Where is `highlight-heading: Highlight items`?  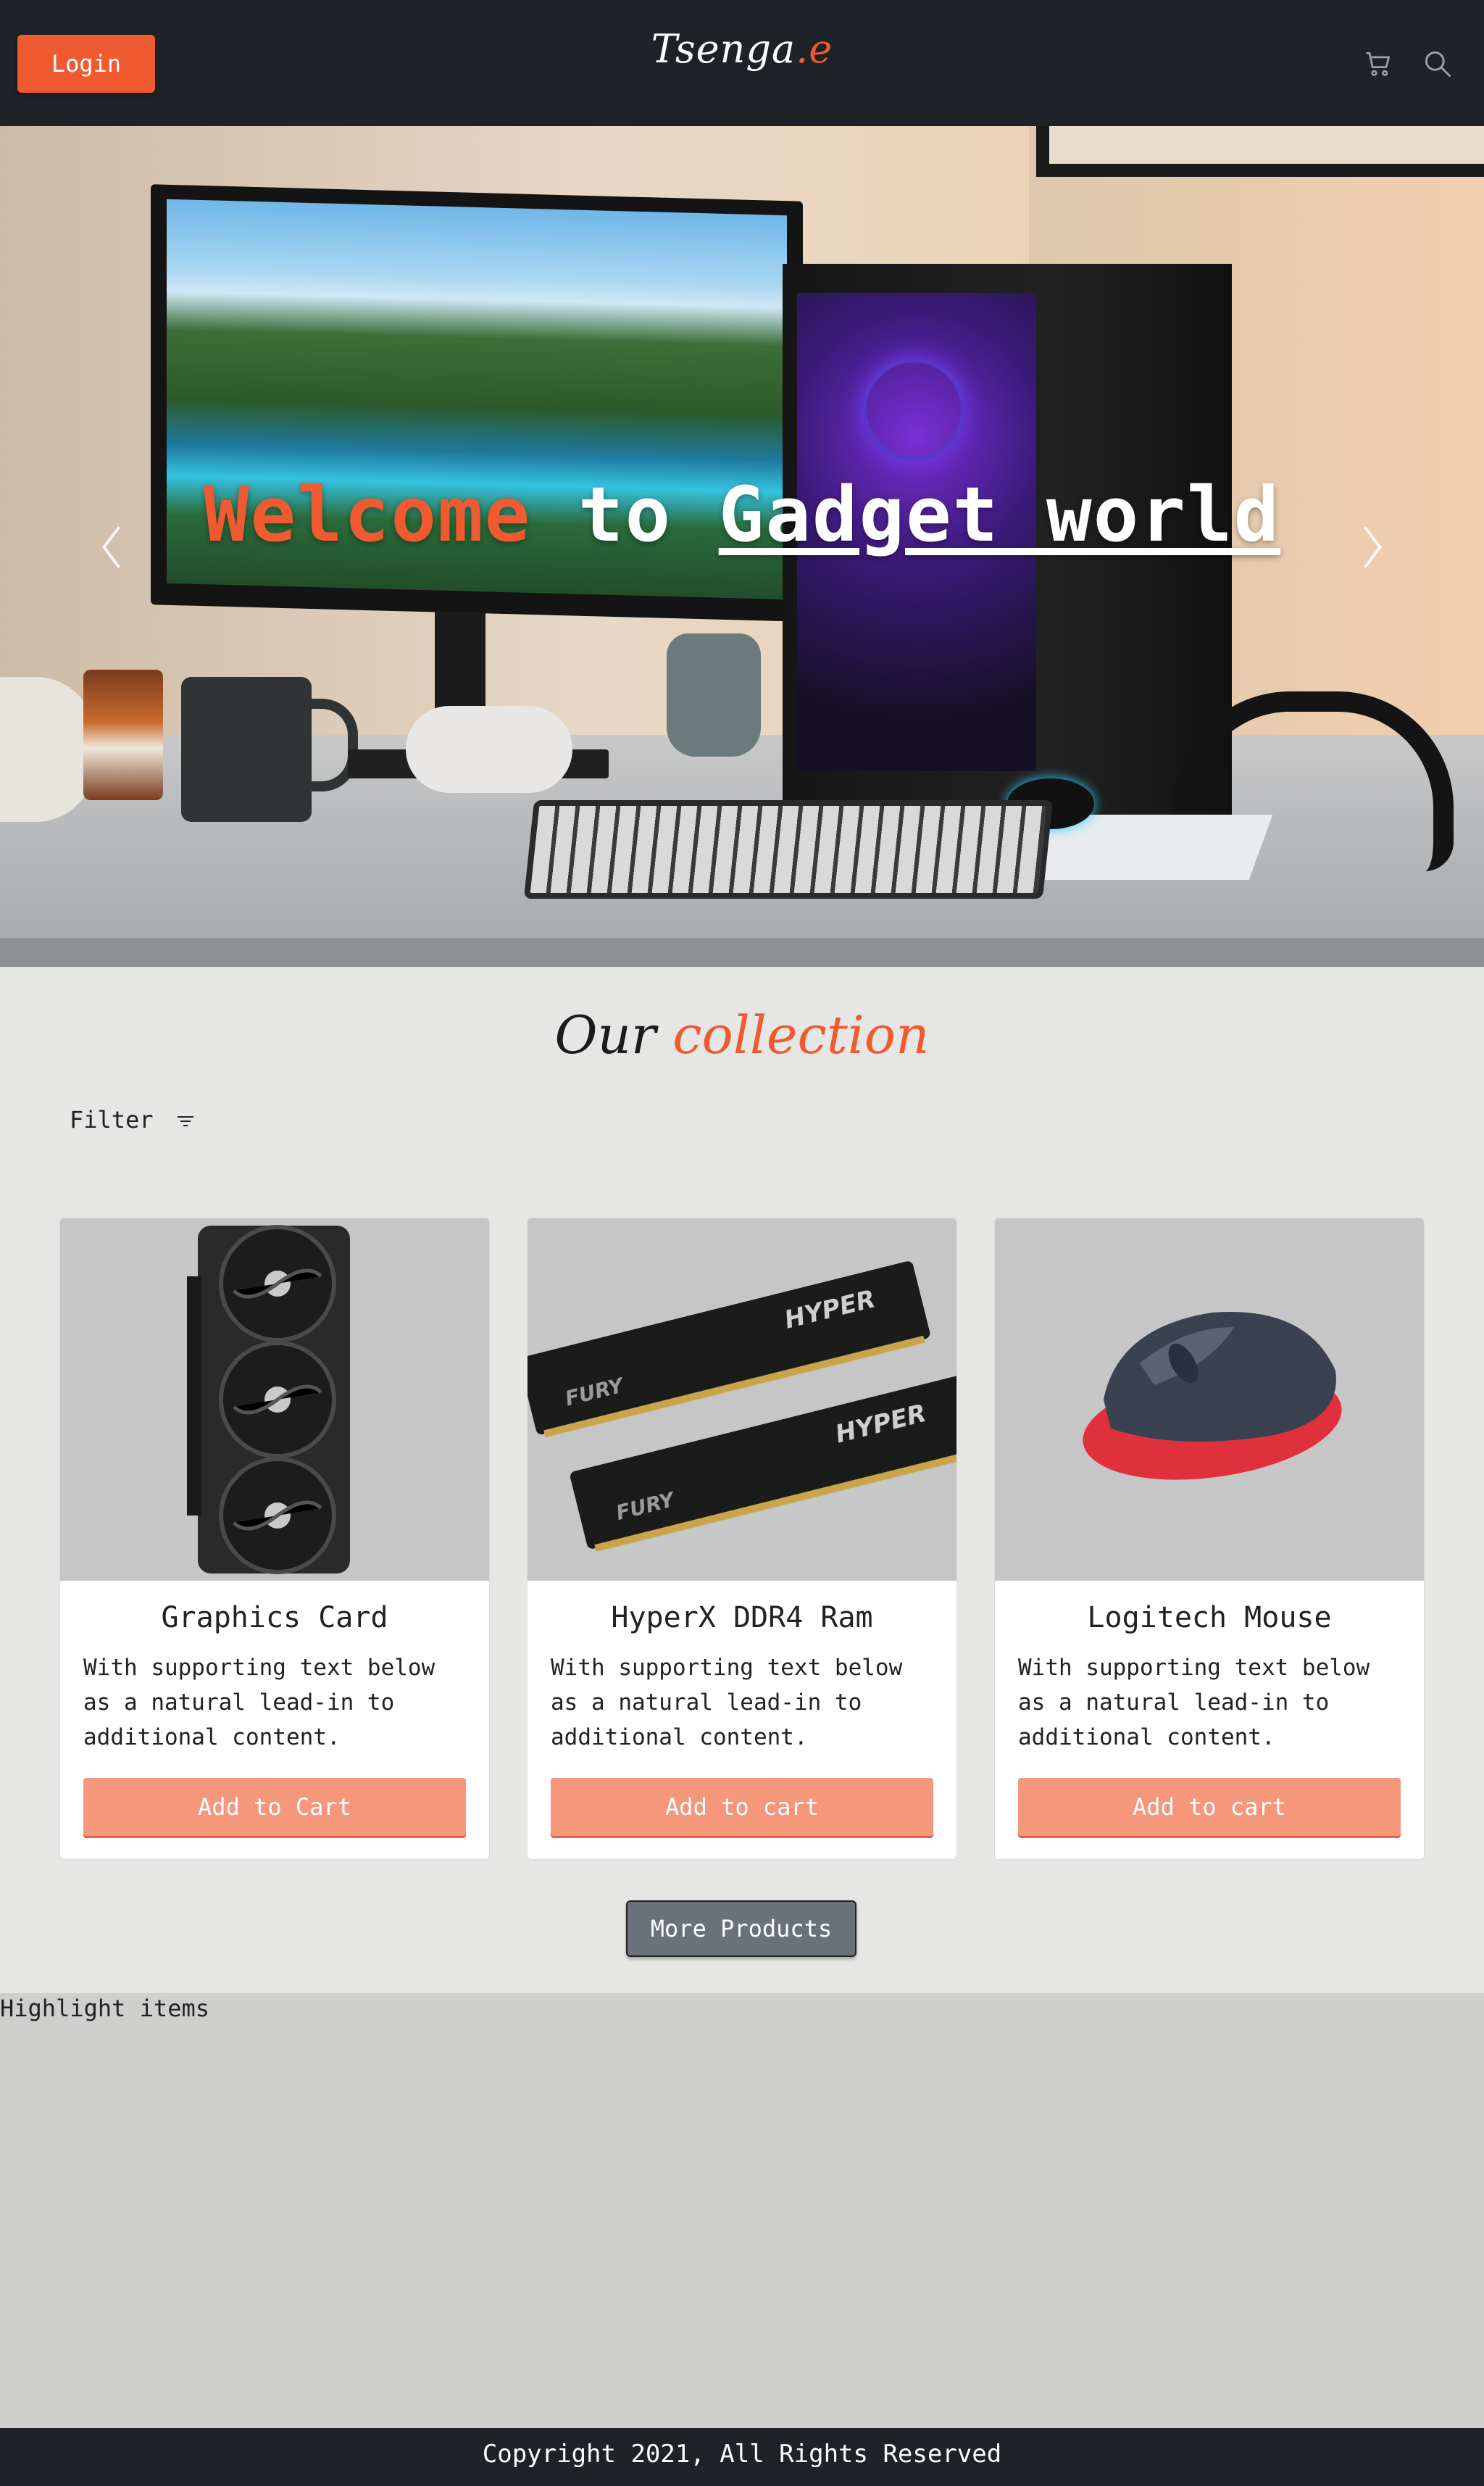
highlight-heading: Highlight items is located at coordinates (105, 2008).